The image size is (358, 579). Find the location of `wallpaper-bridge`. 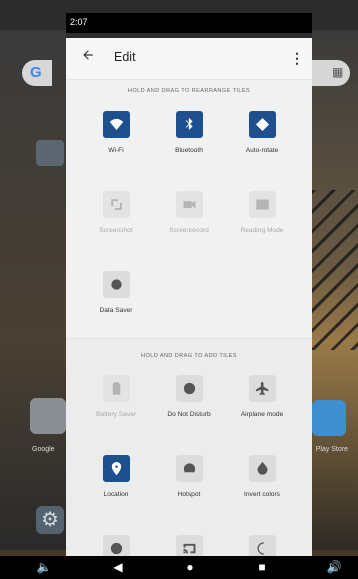

wallpaper-bridge is located at coordinates (335, 270).